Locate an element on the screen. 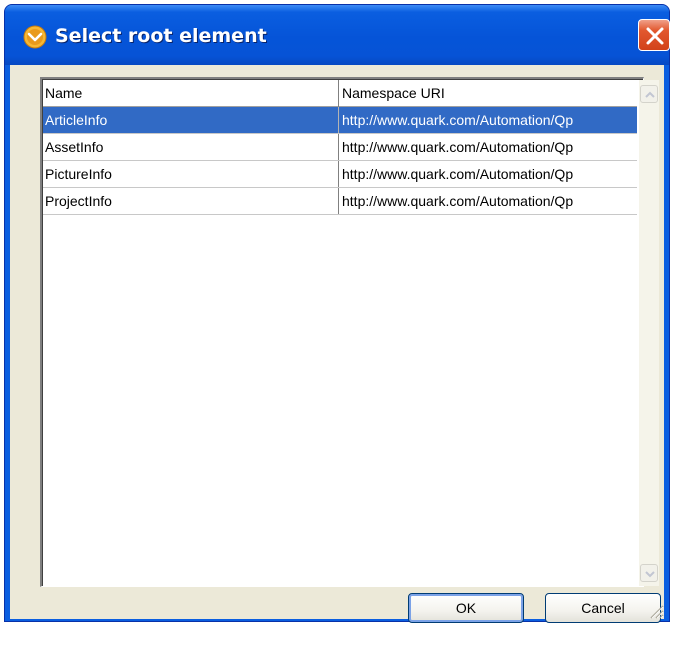  close-button is located at coordinates (654, 35).